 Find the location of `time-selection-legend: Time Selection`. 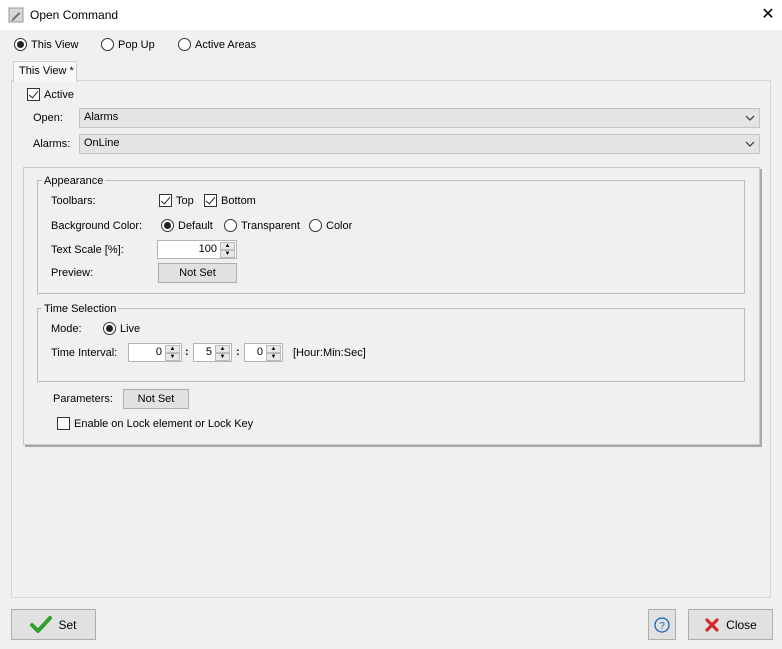

time-selection-legend: Time Selection is located at coordinates (80, 309).